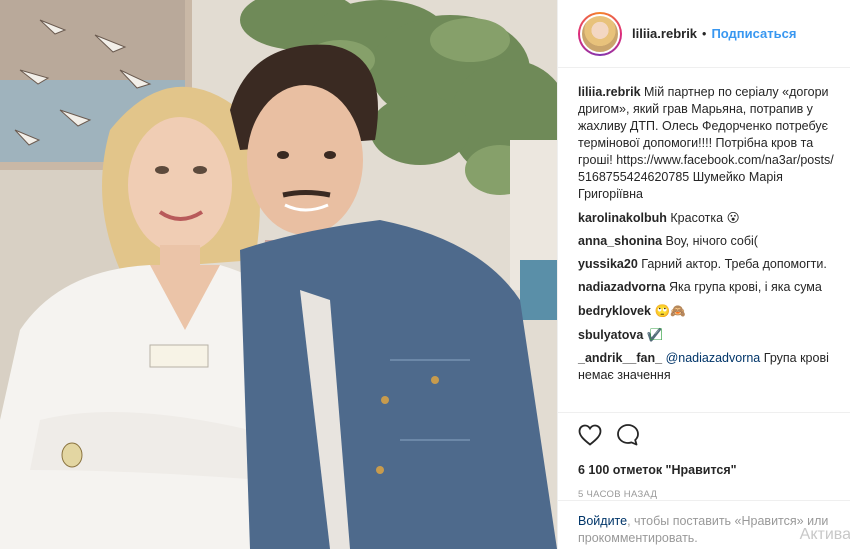  What do you see at coordinates (628, 436) in the screenshot?
I see `comment-icon` at bounding box center [628, 436].